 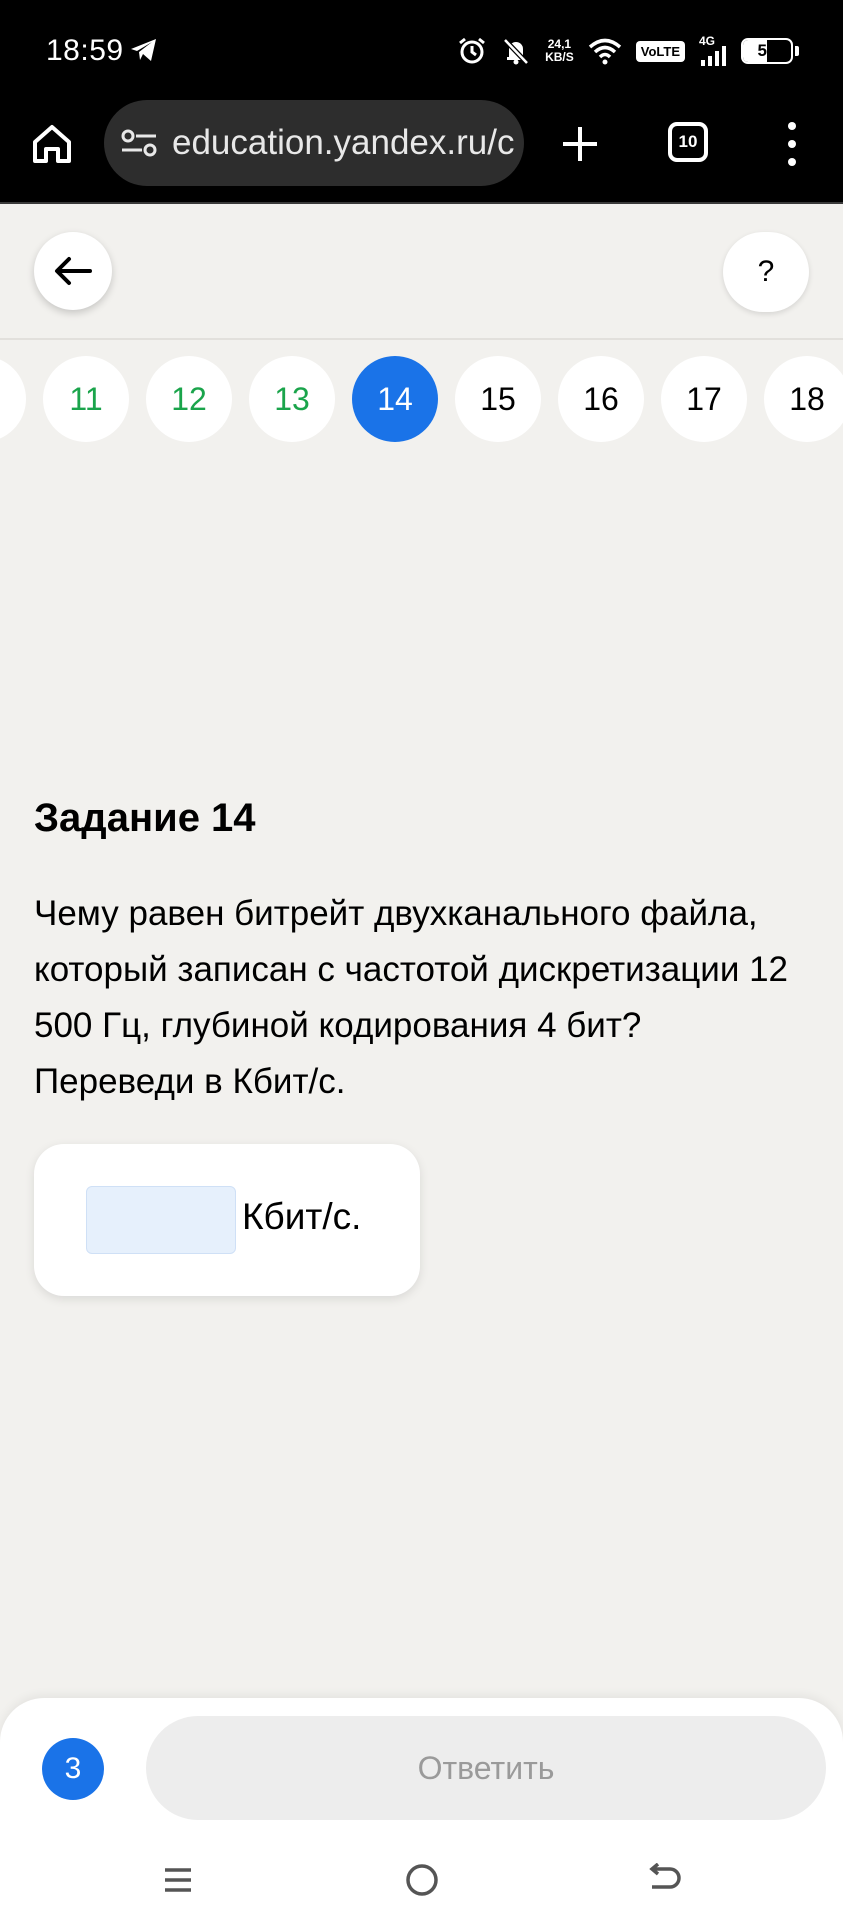 I want to click on system-back-button, so click(x=664, y=1880).